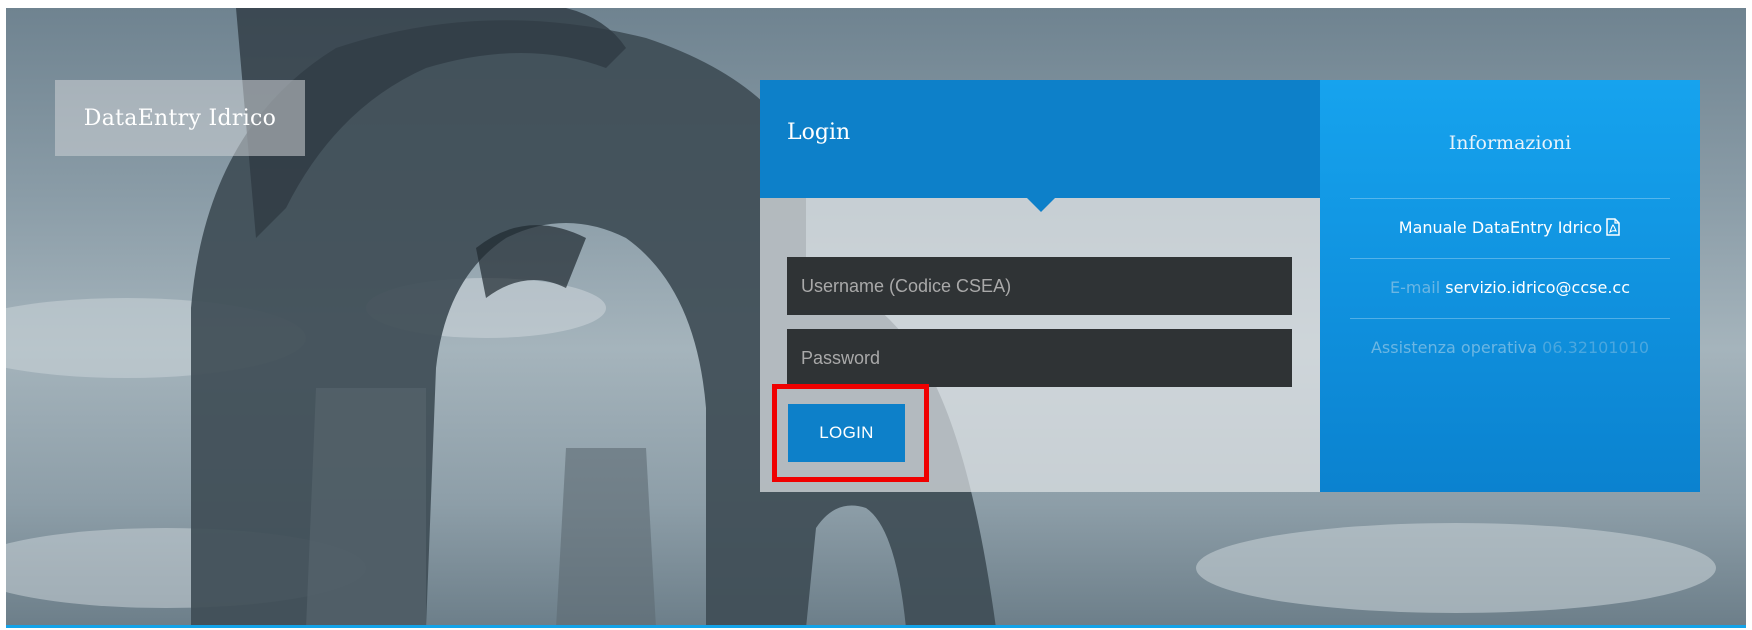 The height and width of the screenshot is (630, 1752). Describe the element at coordinates (846, 433) in the screenshot. I see `login-button: LOGIN` at that location.